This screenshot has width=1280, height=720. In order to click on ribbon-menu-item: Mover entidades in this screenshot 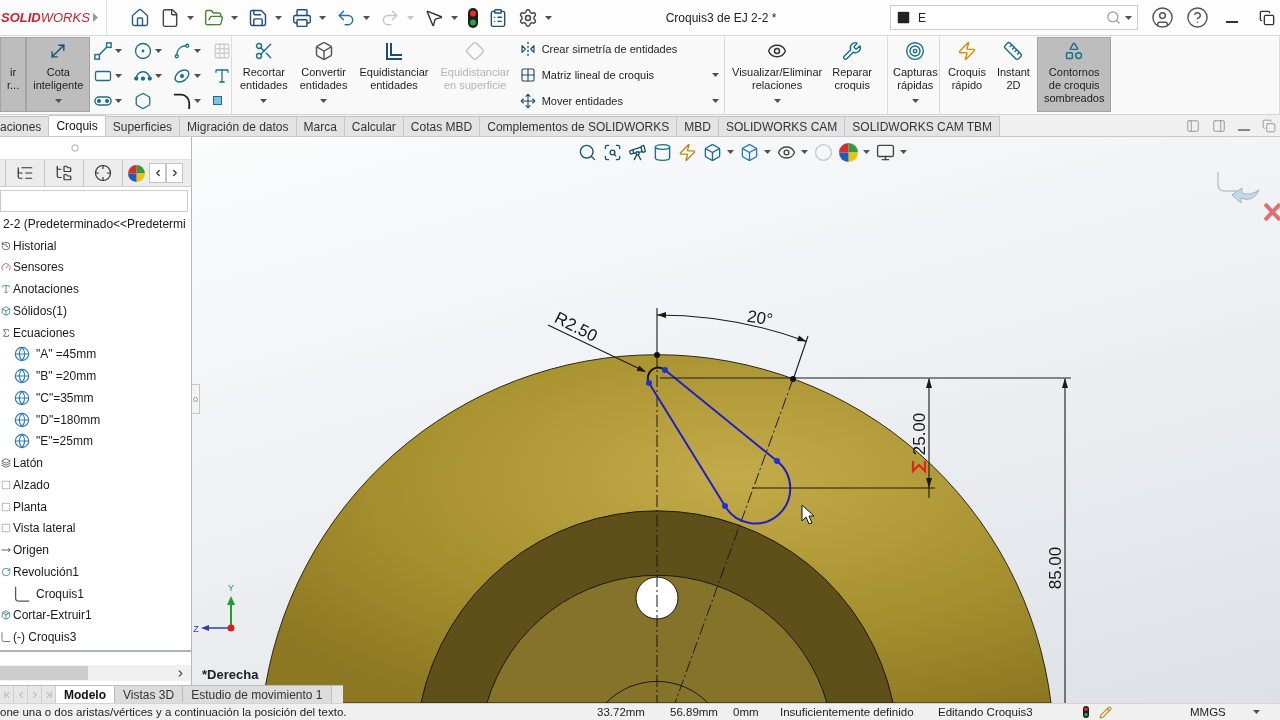, I will do `click(620, 101)`.